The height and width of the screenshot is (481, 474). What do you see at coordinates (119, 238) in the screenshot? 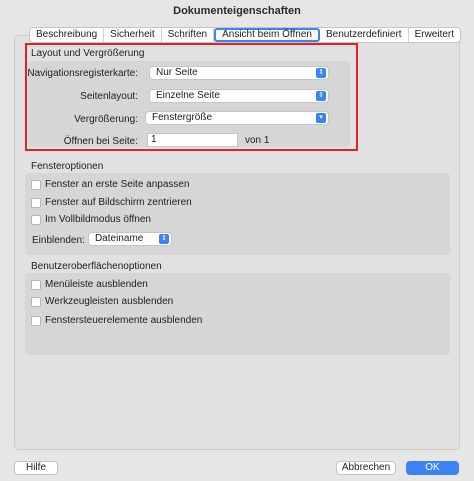
I see `show-value: Dateiname` at bounding box center [119, 238].